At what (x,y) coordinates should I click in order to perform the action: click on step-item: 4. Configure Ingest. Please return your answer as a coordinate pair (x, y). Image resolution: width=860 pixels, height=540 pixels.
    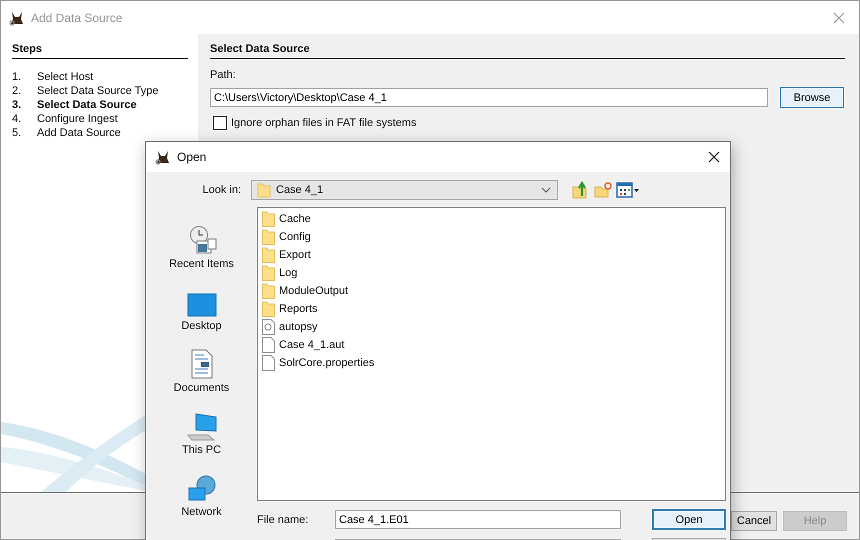
    Looking at the image, I should click on (65, 119).